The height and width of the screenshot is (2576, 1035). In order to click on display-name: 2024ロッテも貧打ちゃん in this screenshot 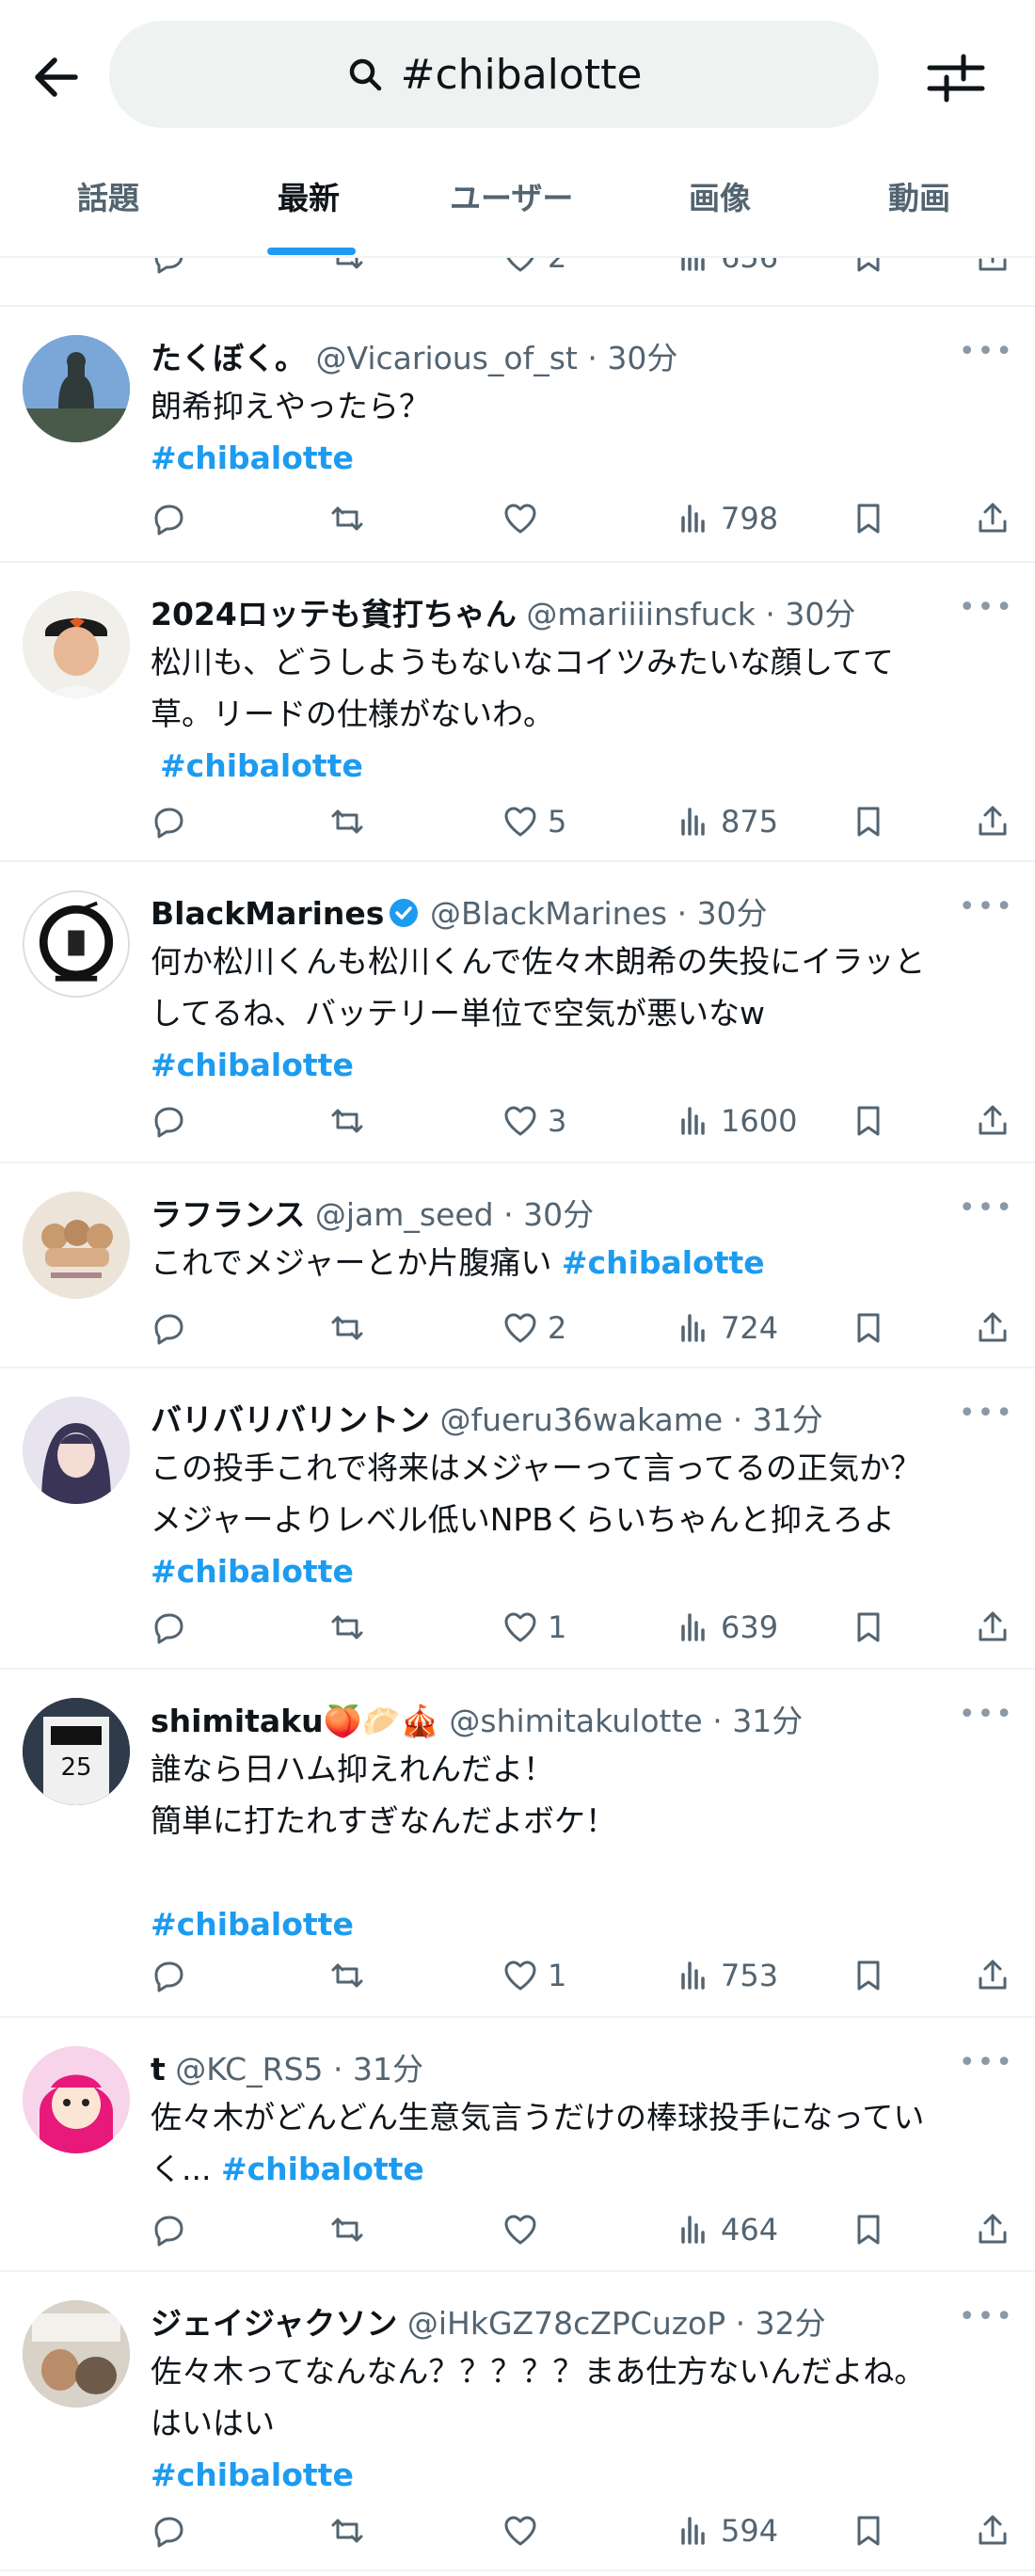, I will do `click(334, 614)`.